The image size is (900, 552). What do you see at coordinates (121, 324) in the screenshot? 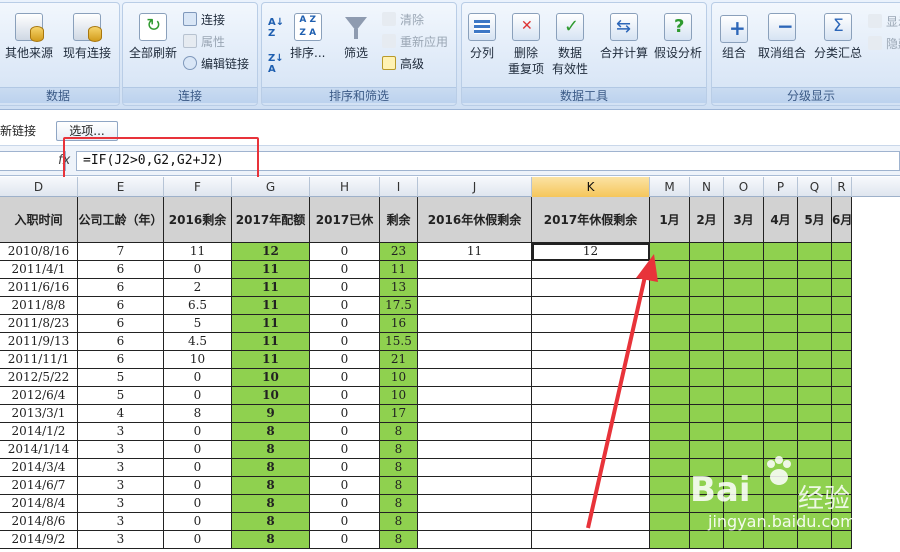
I see `cell-E6: 6` at bounding box center [121, 324].